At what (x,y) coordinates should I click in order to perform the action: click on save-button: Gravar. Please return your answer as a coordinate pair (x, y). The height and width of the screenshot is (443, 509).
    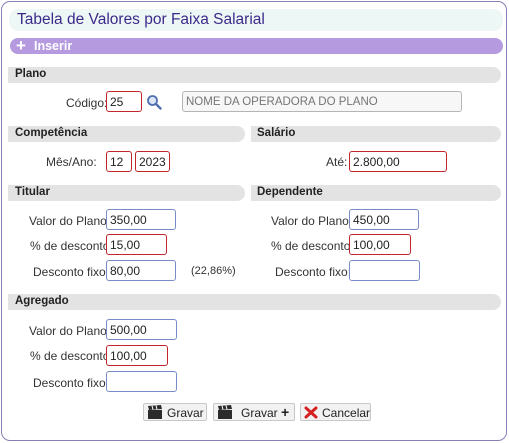
    Looking at the image, I should click on (175, 412).